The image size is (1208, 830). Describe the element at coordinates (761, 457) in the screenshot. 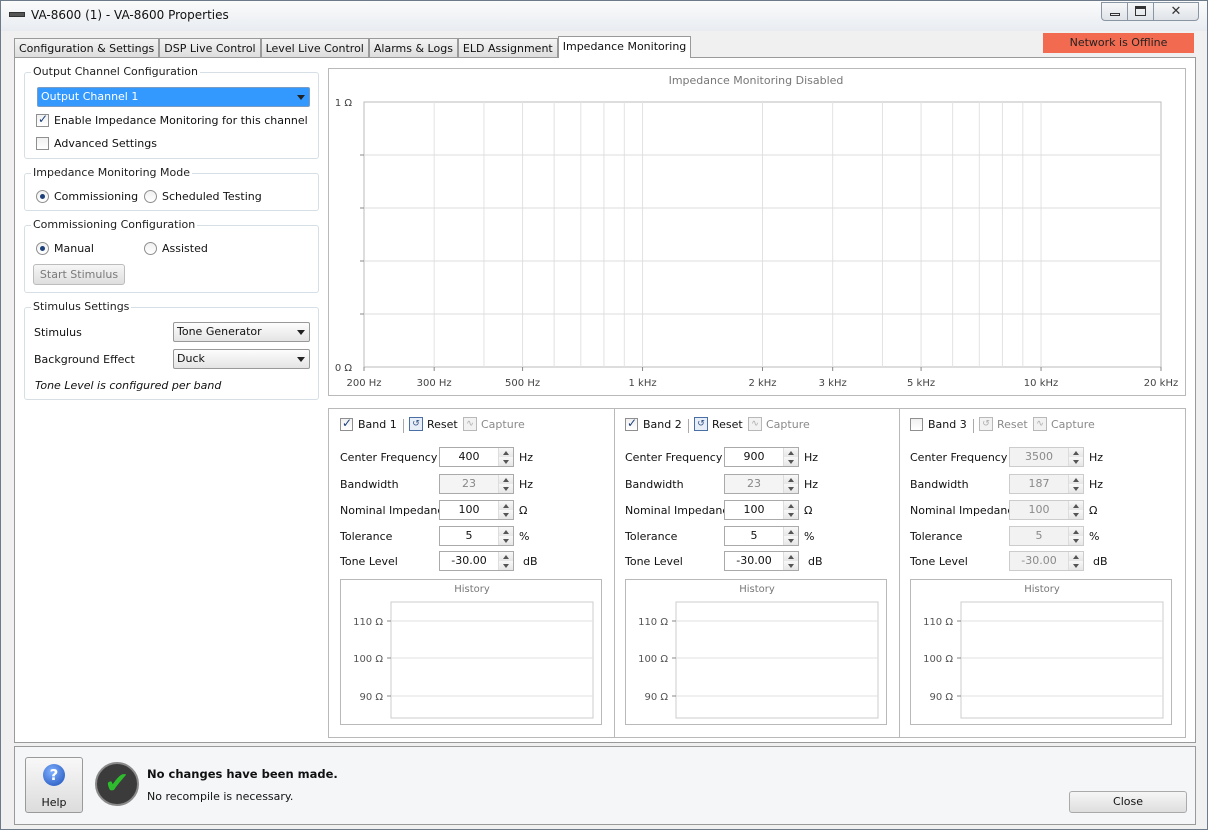

I see `field-spinner: 900` at that location.